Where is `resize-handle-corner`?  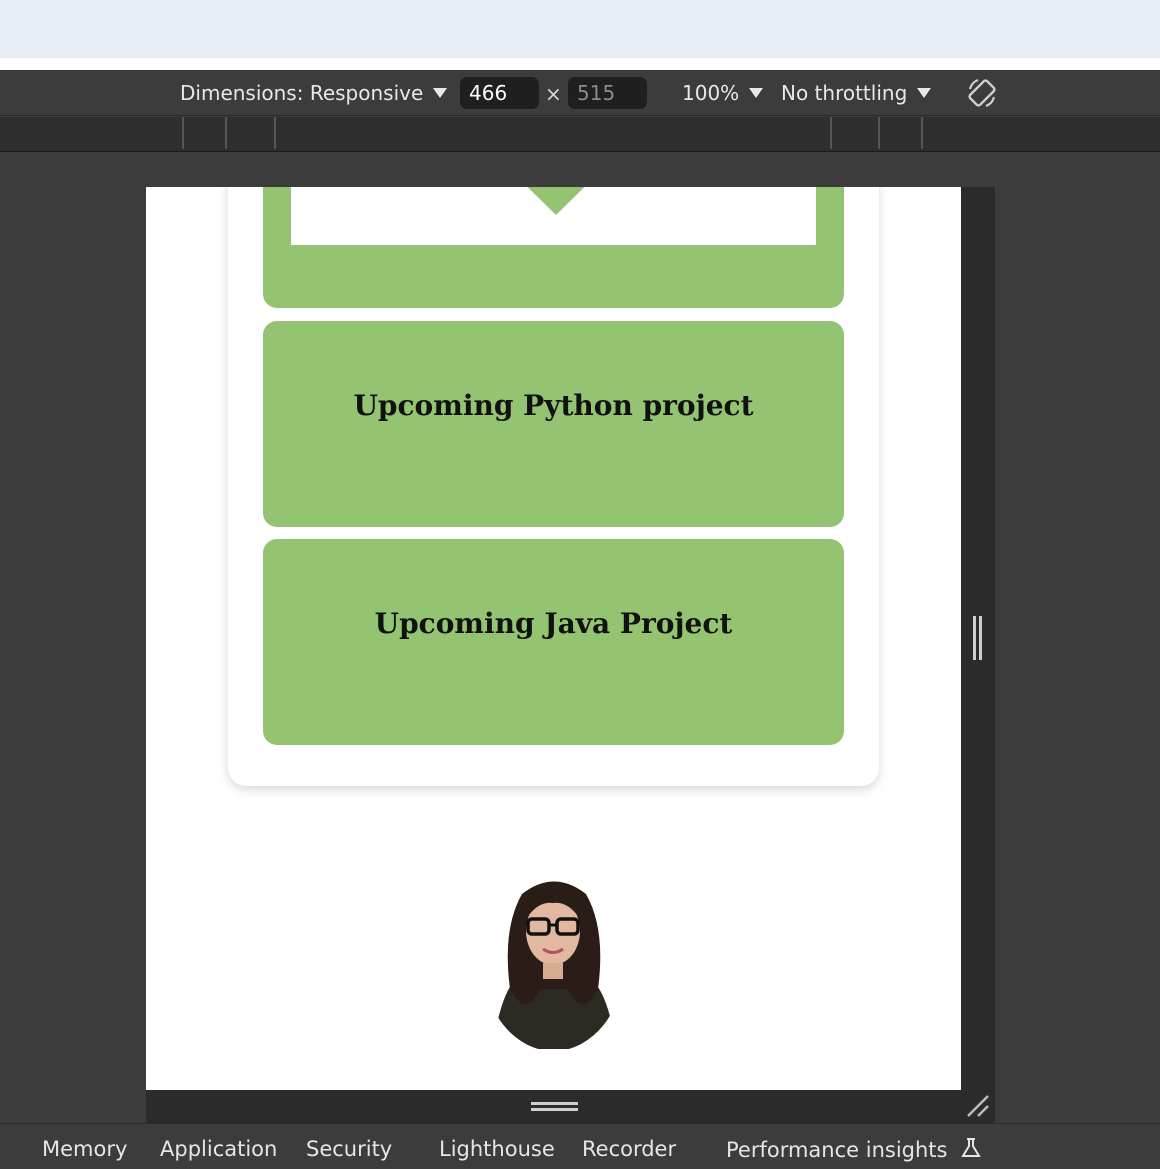 resize-handle-corner is located at coordinates (979, 1107).